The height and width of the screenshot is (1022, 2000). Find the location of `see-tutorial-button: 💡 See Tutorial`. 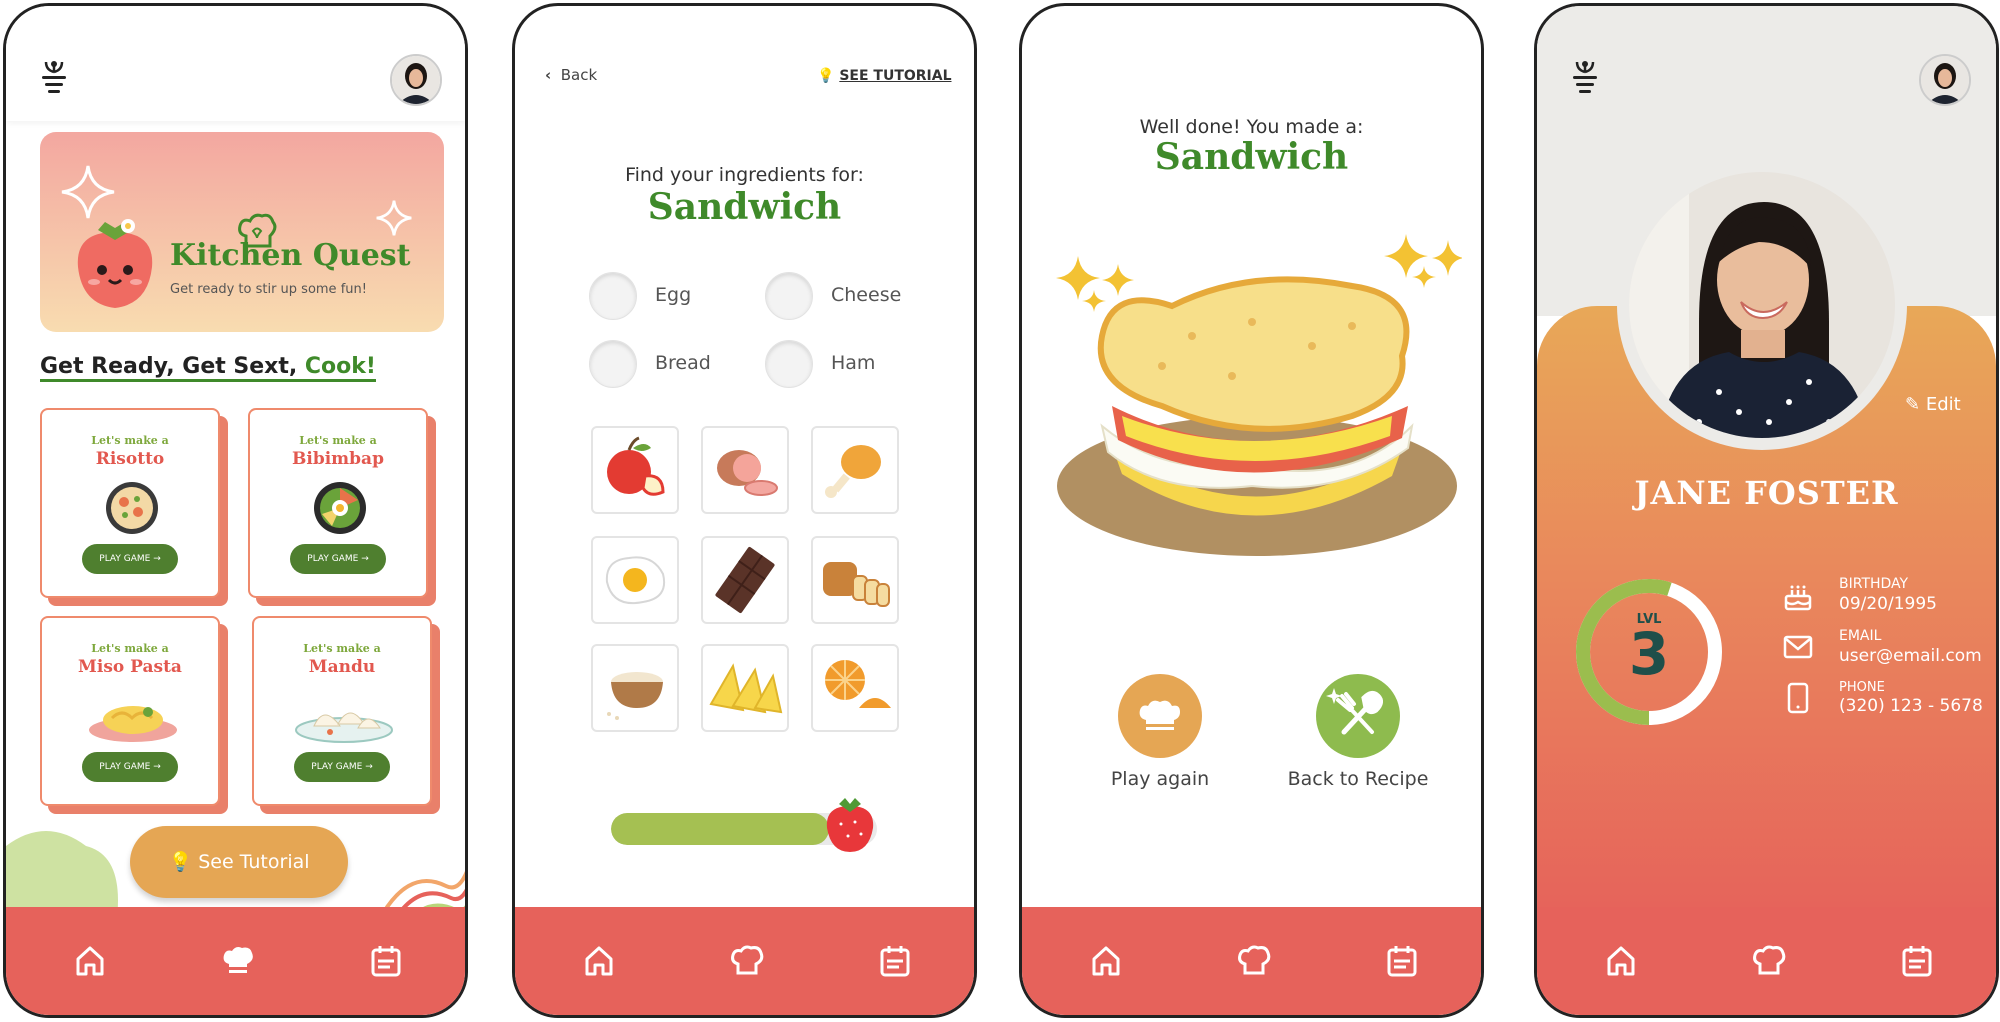

see-tutorial-button: 💡 See Tutorial is located at coordinates (239, 862).